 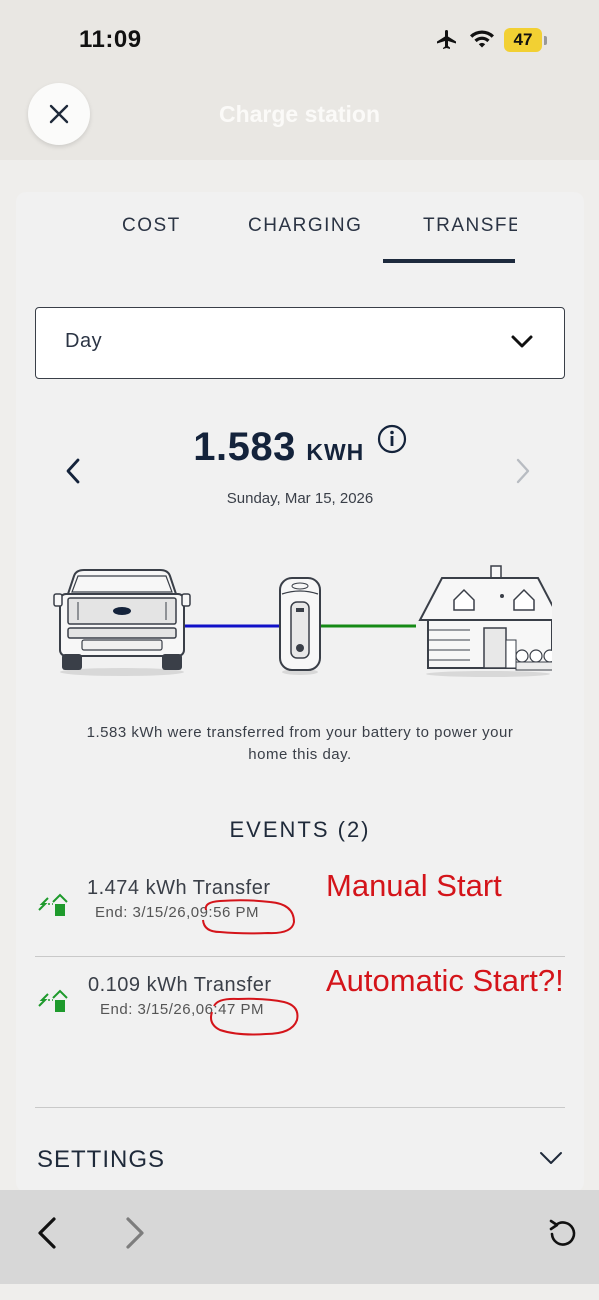 I want to click on forward-arrow-icon, so click(x=135, y=1233).